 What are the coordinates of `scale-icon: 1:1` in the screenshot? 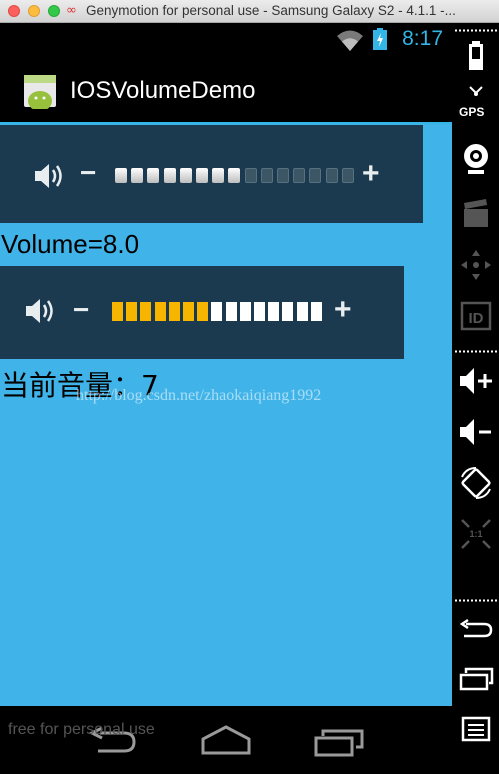 It's located at (476, 534).